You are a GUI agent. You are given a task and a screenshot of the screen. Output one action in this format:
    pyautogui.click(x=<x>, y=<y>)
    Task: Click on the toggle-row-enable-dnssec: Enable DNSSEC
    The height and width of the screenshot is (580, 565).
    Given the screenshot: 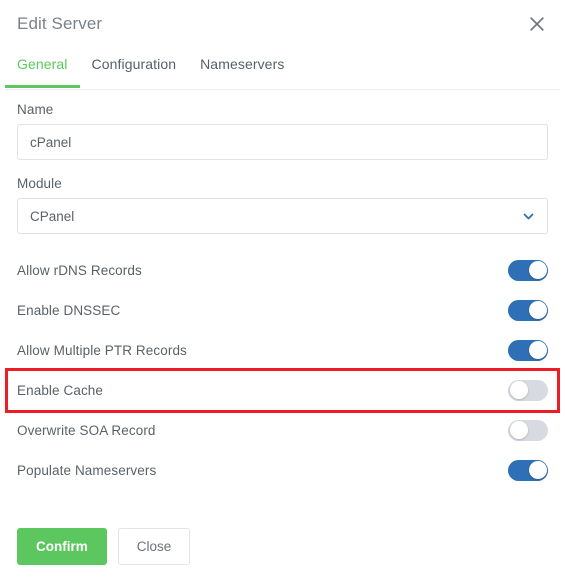 What is the action you would take?
    pyautogui.click(x=282, y=310)
    